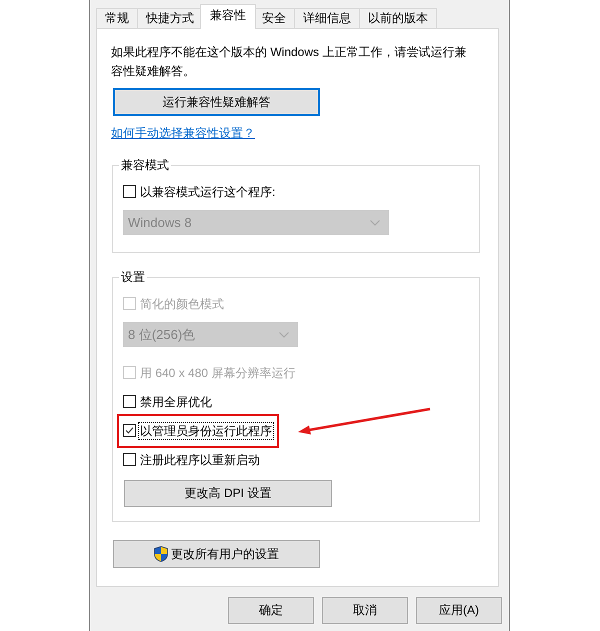  What do you see at coordinates (161, 554) in the screenshot?
I see `shield-icon` at bounding box center [161, 554].